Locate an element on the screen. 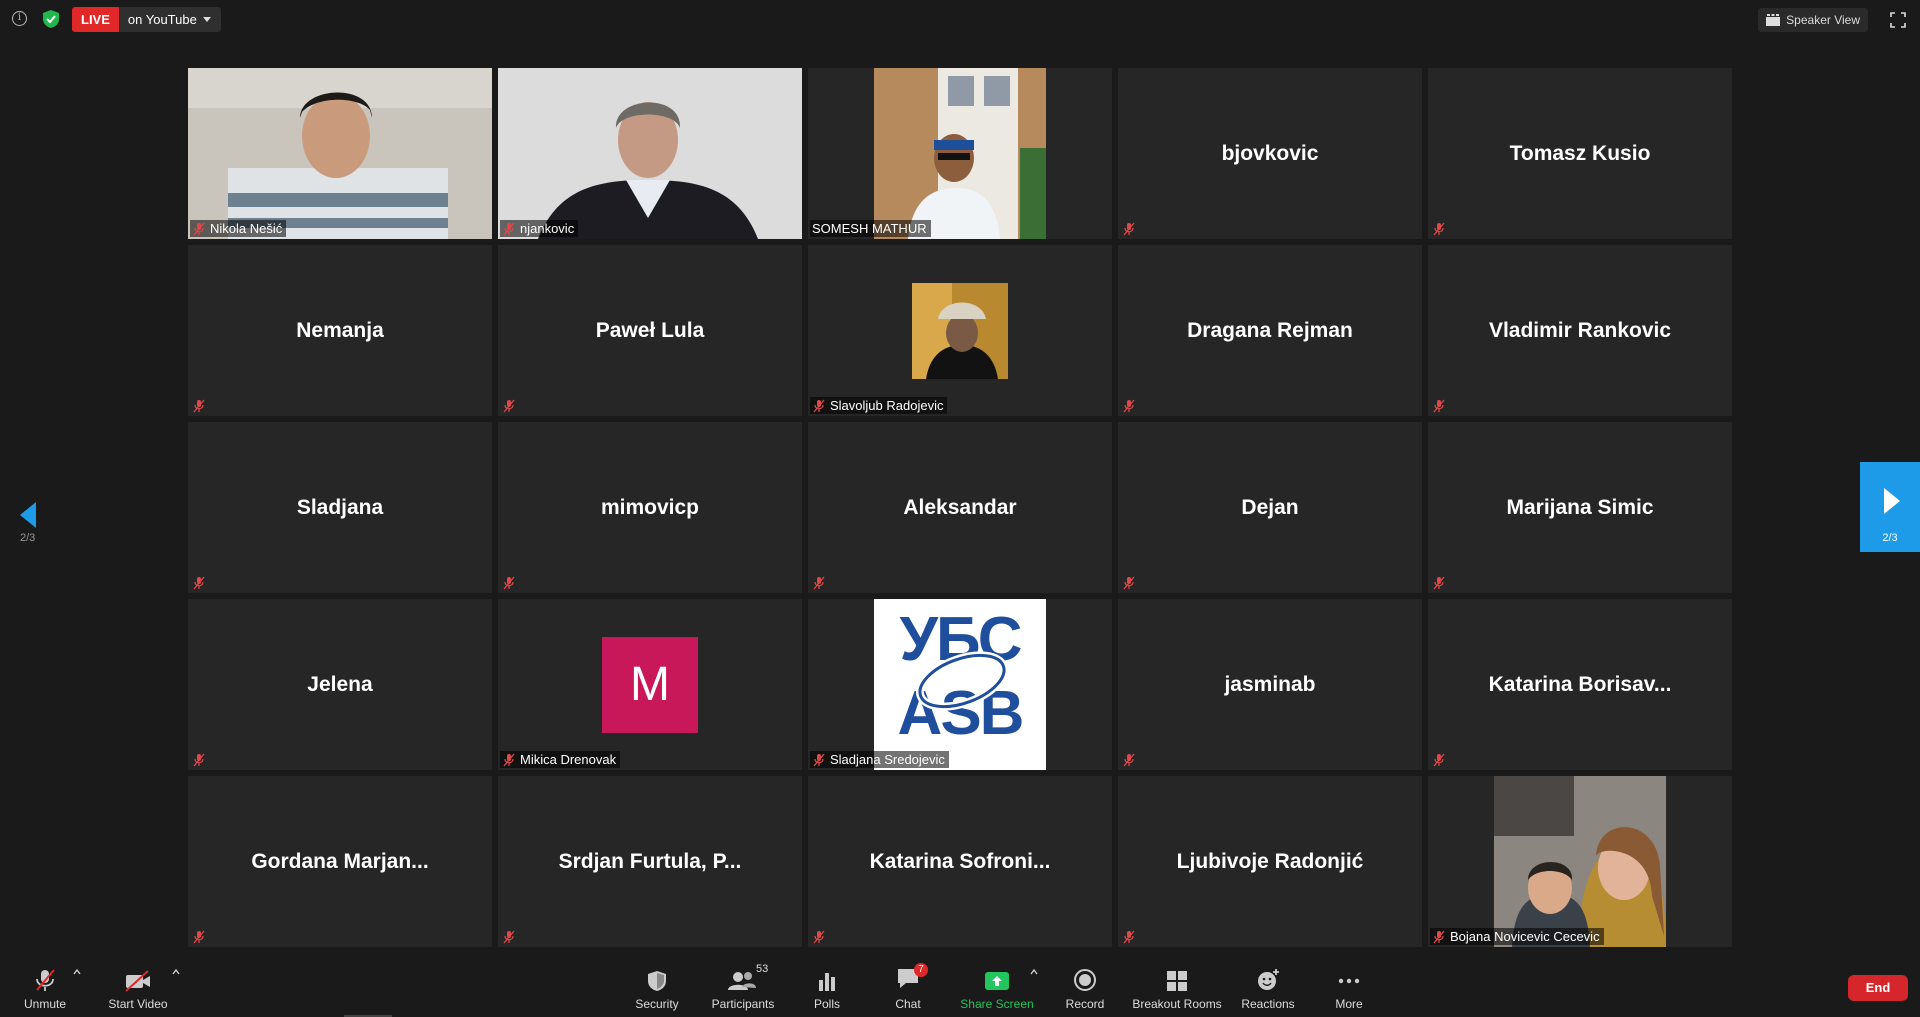 This screenshot has width=1920, height=1017. reactions-label: Reactions is located at coordinates (1268, 1004).